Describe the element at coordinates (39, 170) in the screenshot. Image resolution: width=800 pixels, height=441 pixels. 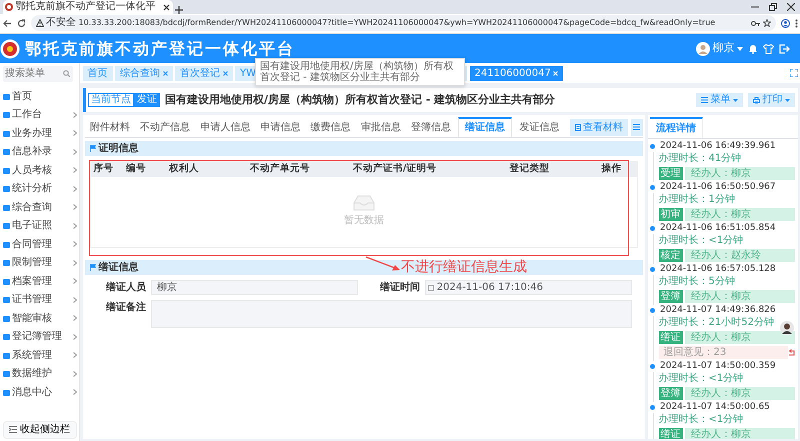
I see `menu-item: 人员考核` at that location.